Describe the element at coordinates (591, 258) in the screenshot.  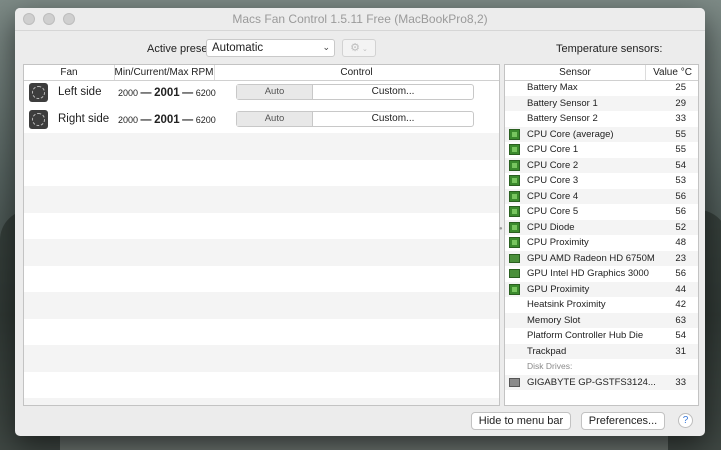
I see `sensor-name: GPU AMD Radeon HD 6750M` at that location.